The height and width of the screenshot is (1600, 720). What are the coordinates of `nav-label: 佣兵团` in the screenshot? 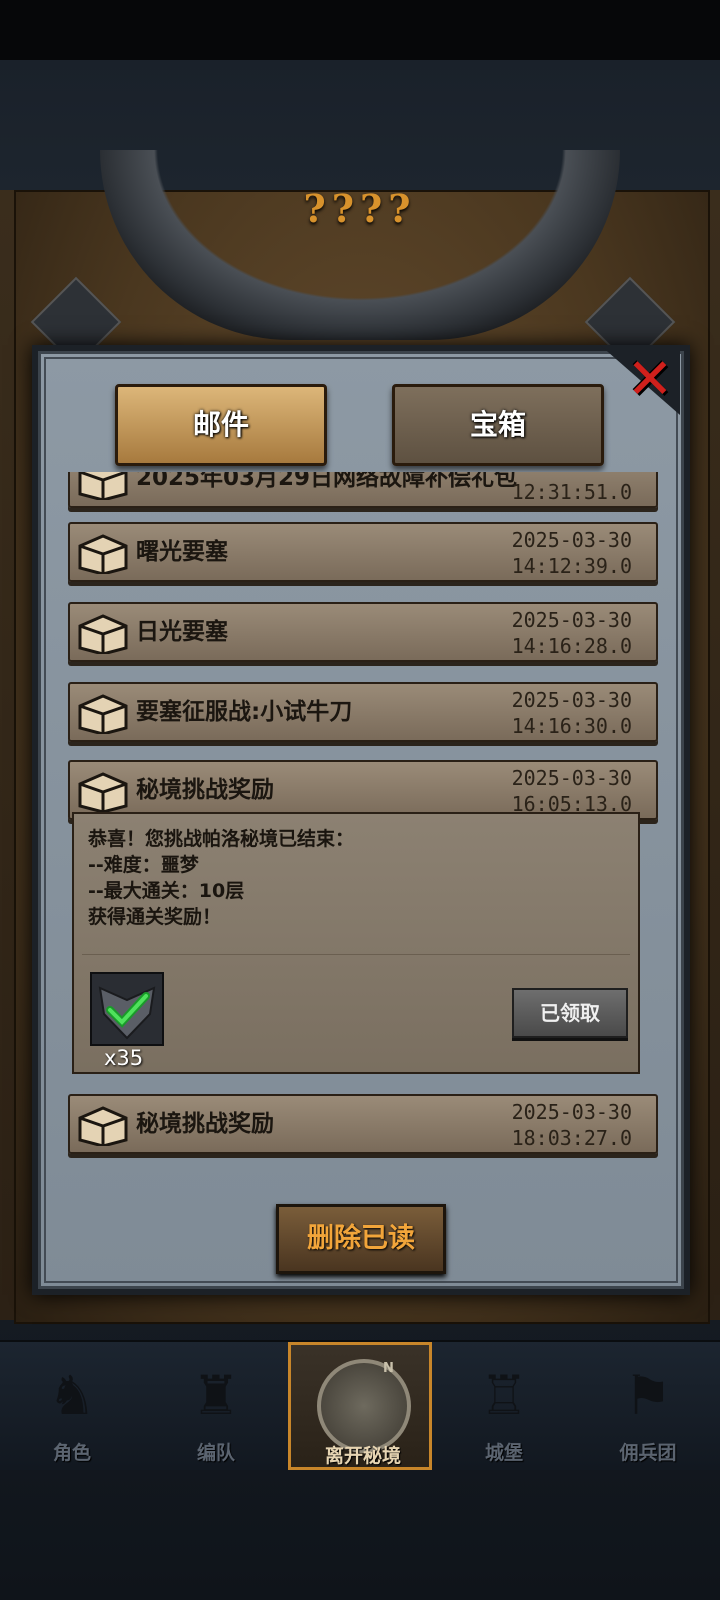 It's located at (648, 1453).